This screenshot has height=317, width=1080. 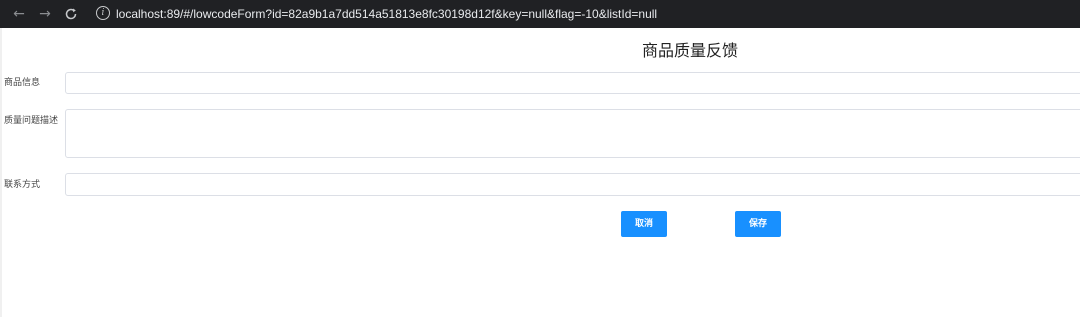 What do you see at coordinates (31, 121) in the screenshot?
I see `quality-issue-label: 质量问题描述` at bounding box center [31, 121].